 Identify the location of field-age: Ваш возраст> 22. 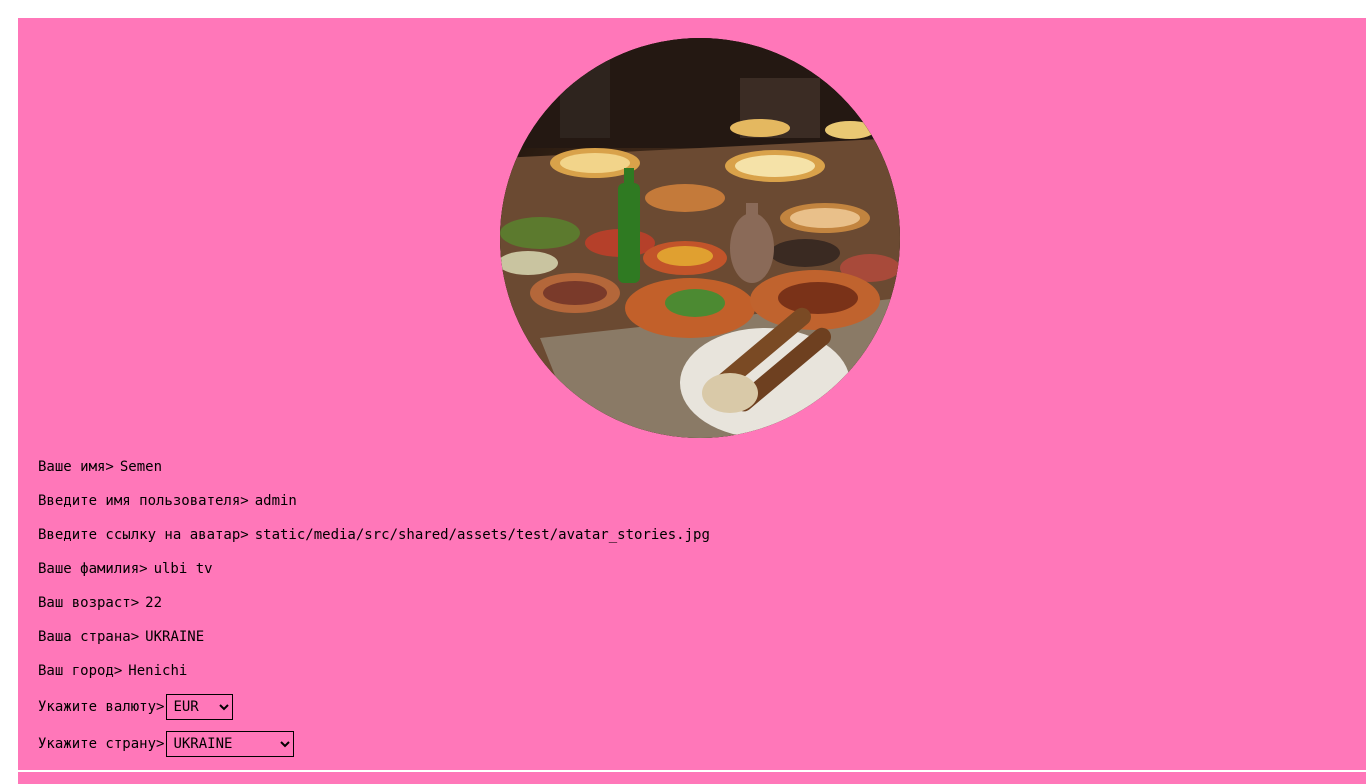
(374, 603).